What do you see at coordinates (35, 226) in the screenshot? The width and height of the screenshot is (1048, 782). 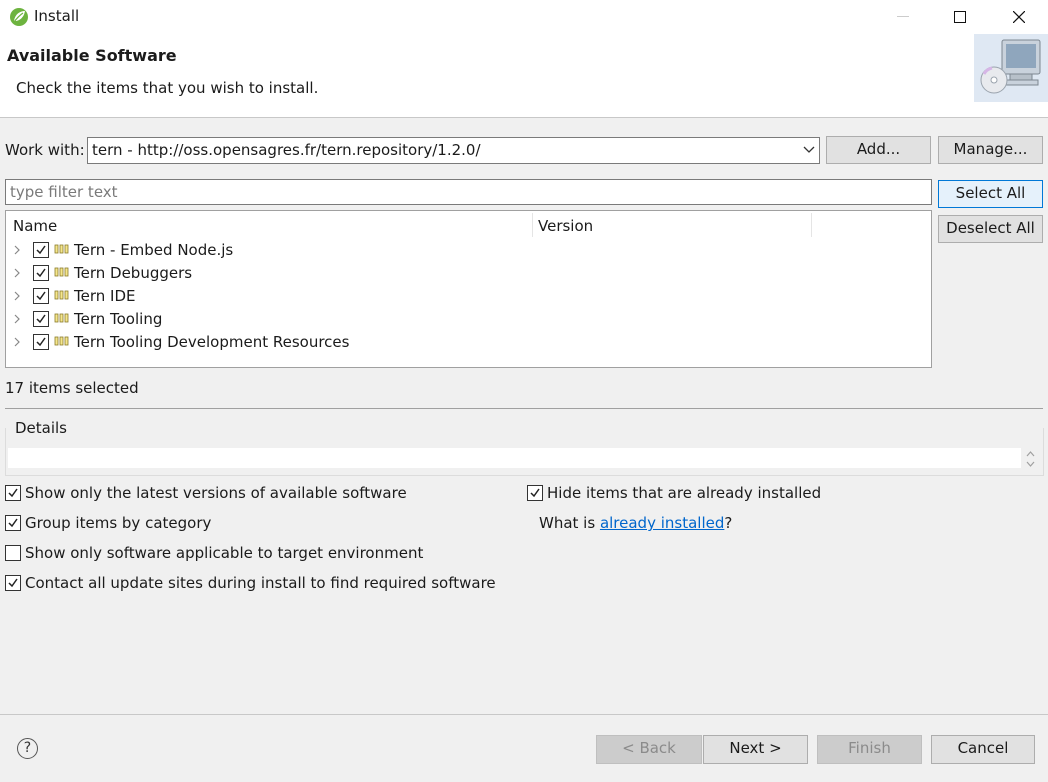 I see `column-header-name: Name` at bounding box center [35, 226].